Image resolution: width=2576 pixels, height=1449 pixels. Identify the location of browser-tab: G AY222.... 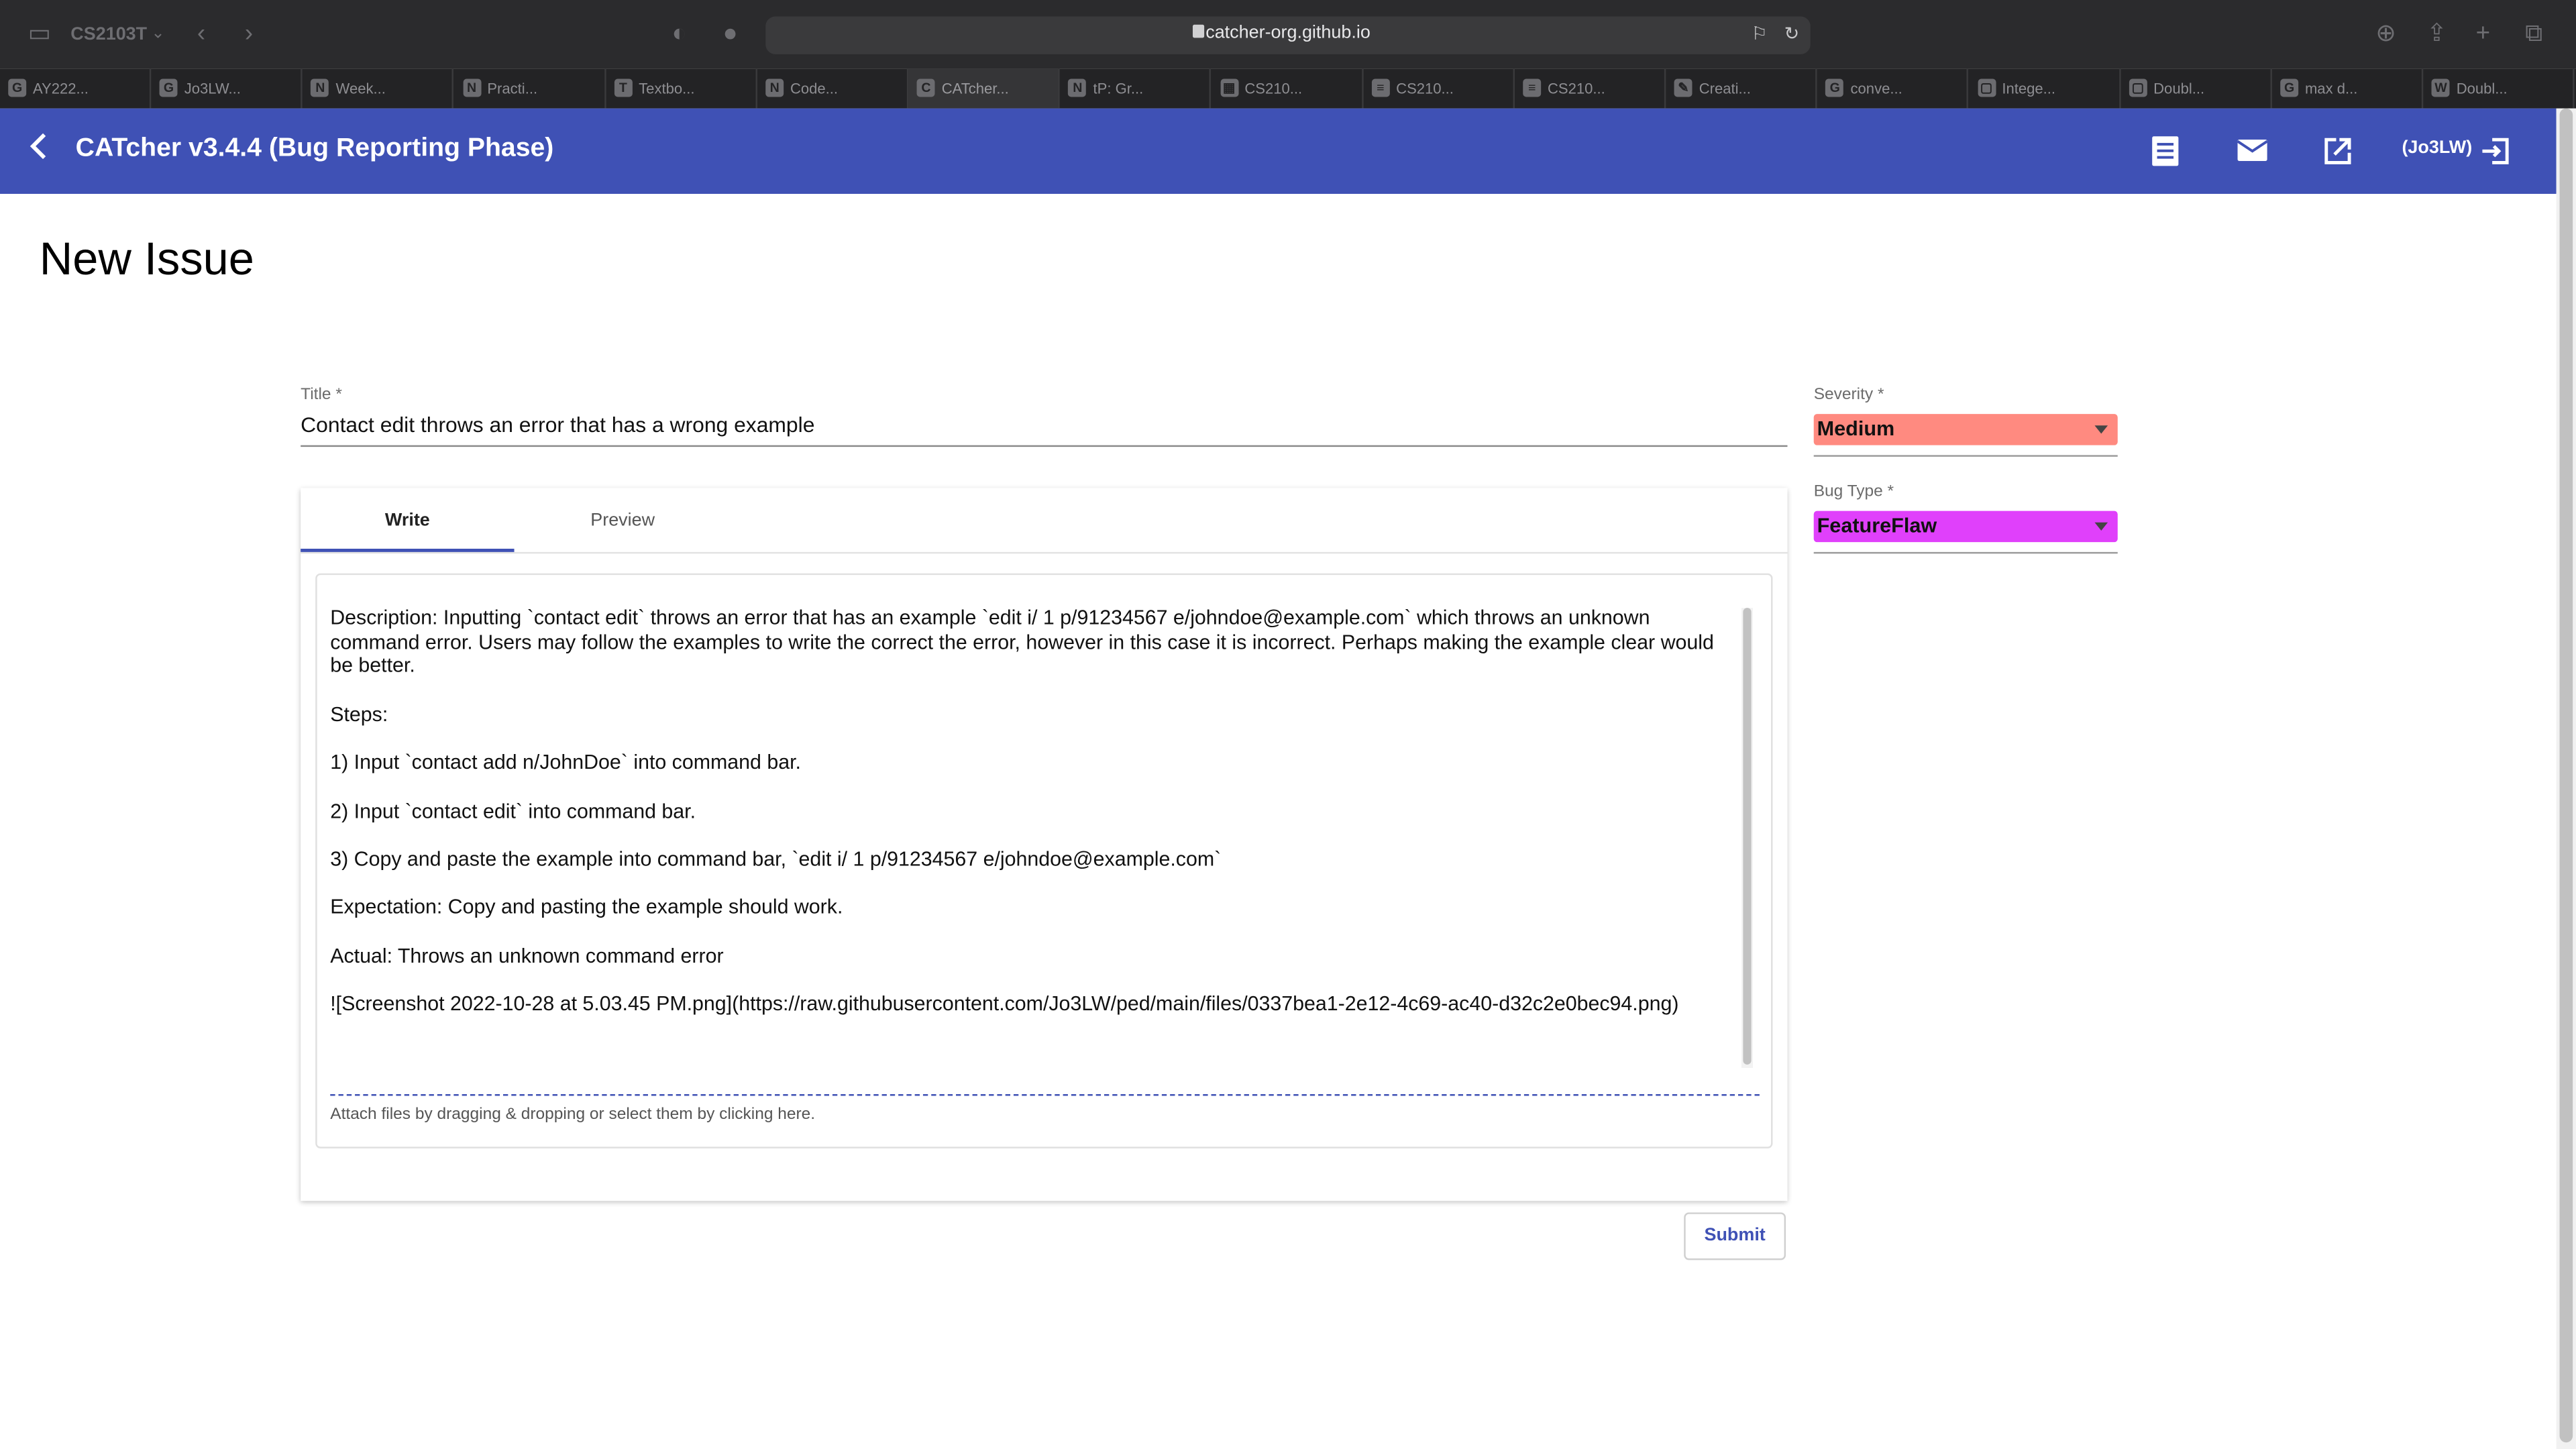
(76, 88).